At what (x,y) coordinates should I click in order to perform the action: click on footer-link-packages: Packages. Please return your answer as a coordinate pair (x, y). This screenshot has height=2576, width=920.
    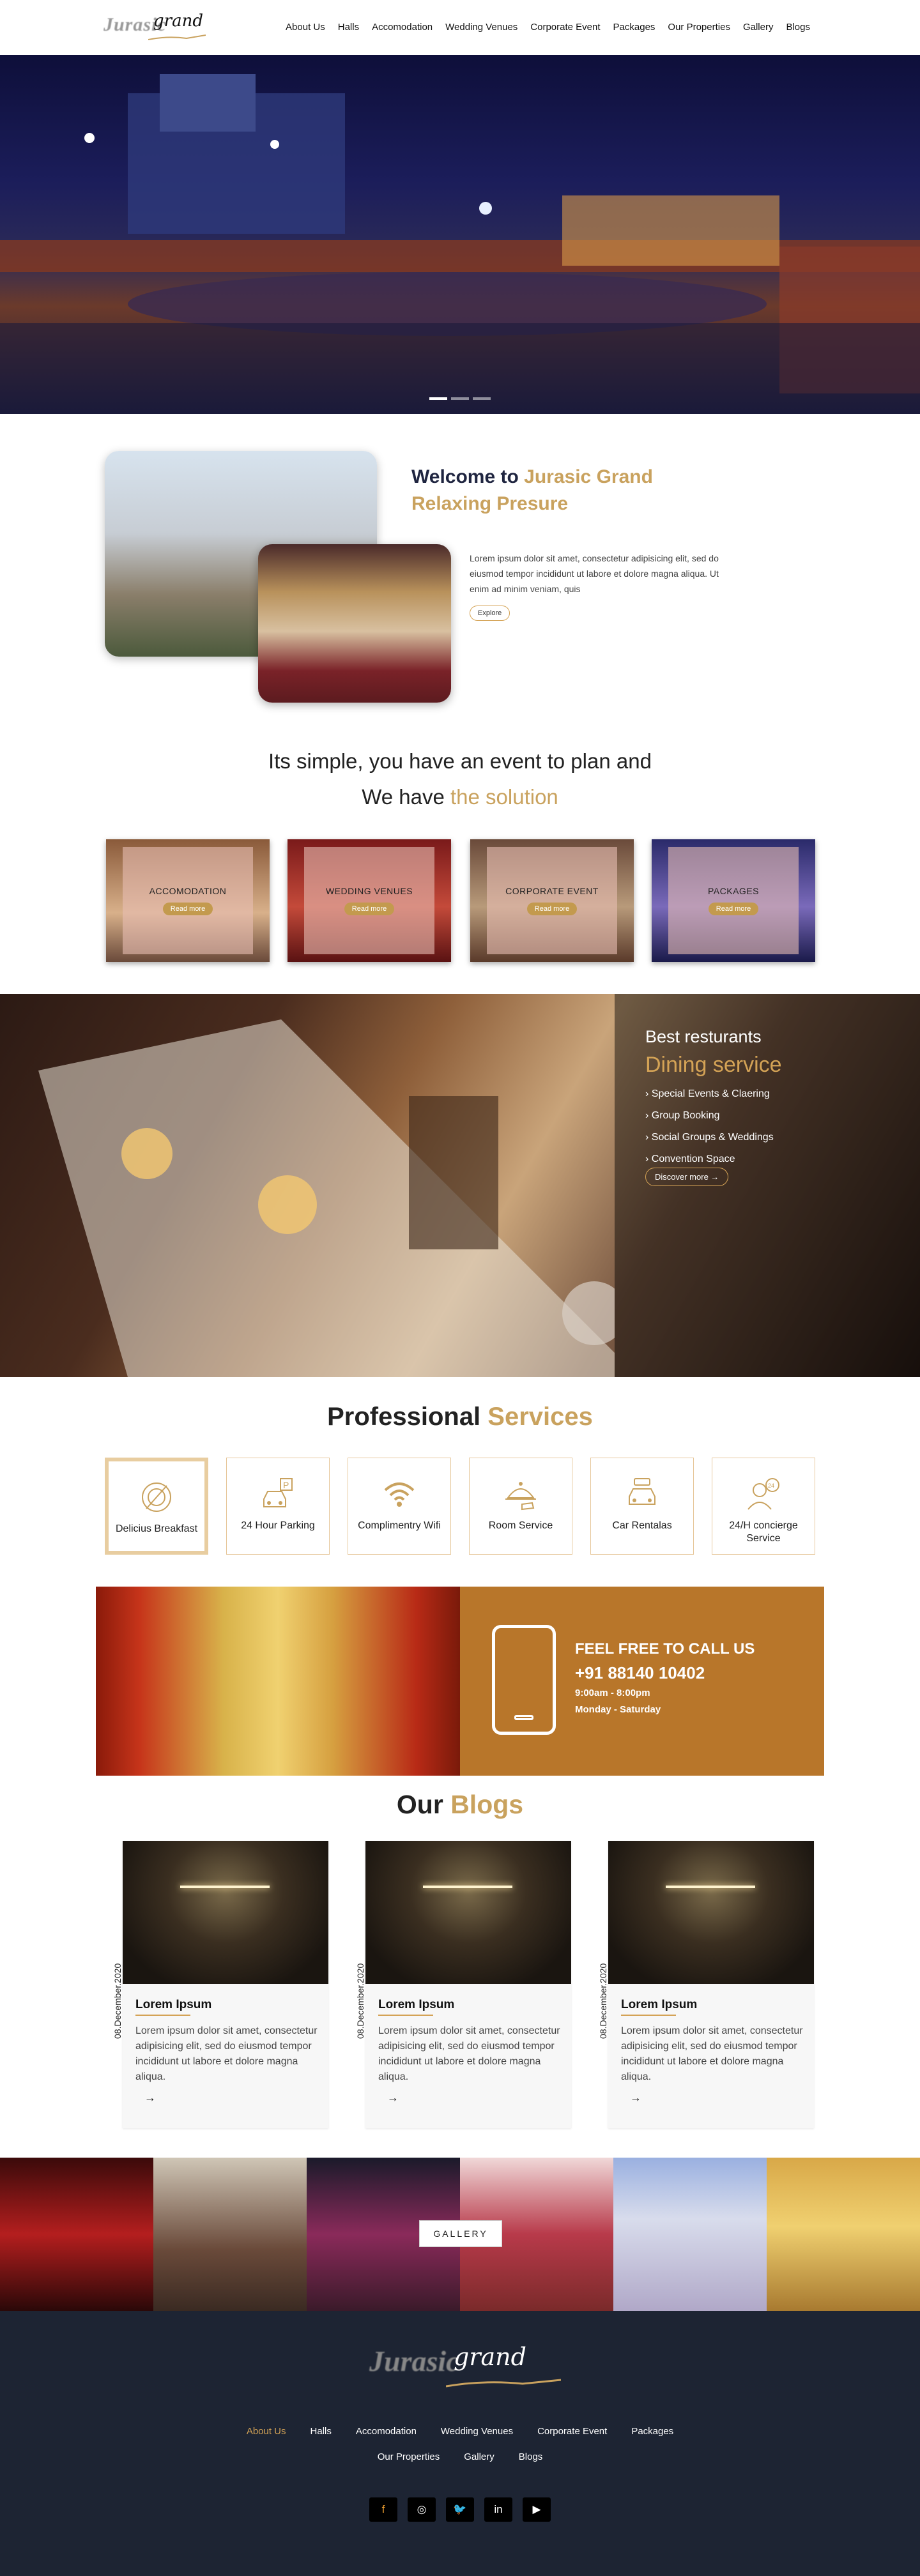
    Looking at the image, I should click on (652, 2431).